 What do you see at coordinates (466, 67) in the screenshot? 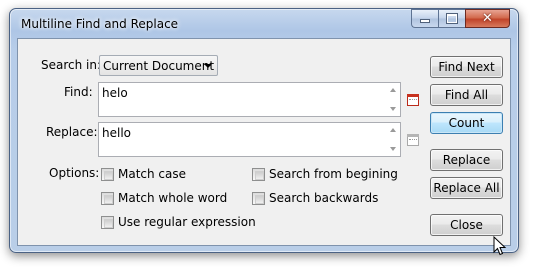
I see `find-next-button: Find Next` at bounding box center [466, 67].